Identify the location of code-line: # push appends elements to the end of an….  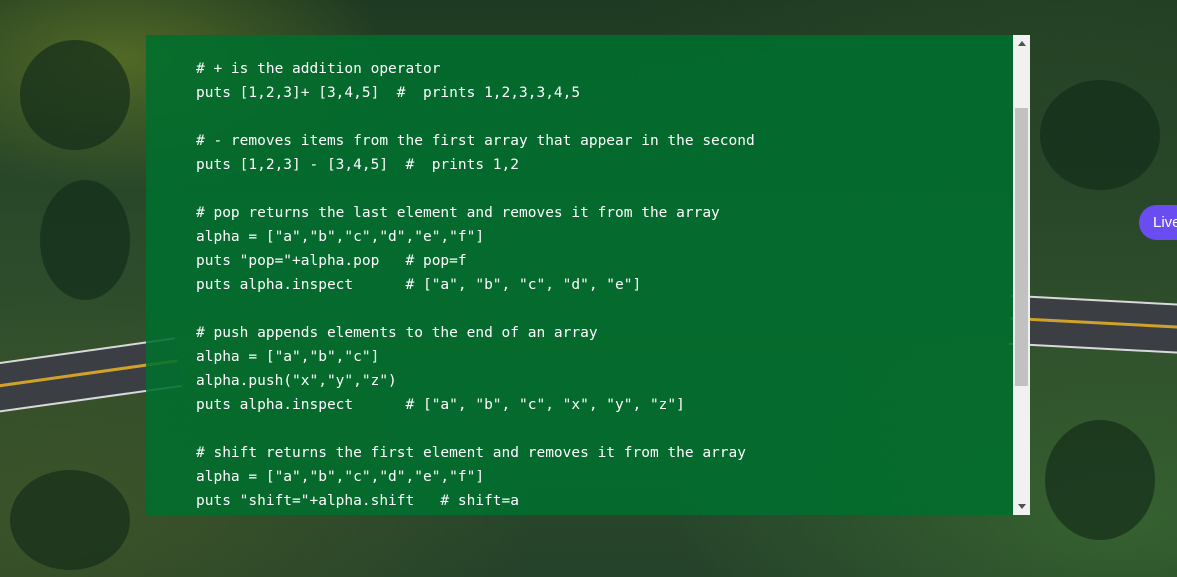
(397, 333).